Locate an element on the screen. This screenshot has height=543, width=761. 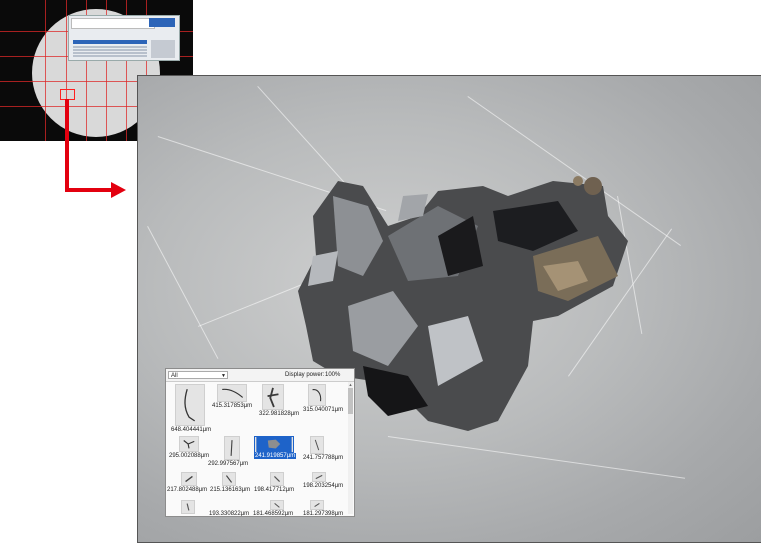
chevron-down-icon: ▼ is located at coordinates (223, 376).